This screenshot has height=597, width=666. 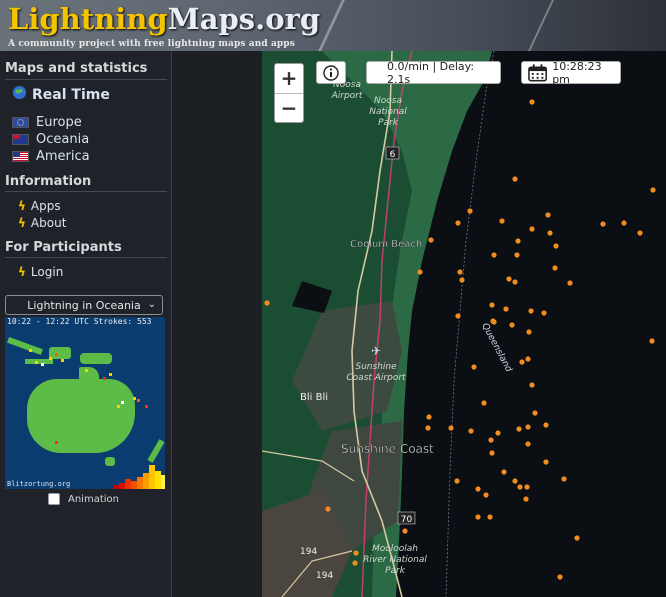 I want to click on zoom-control: + −, so click(x=289, y=93).